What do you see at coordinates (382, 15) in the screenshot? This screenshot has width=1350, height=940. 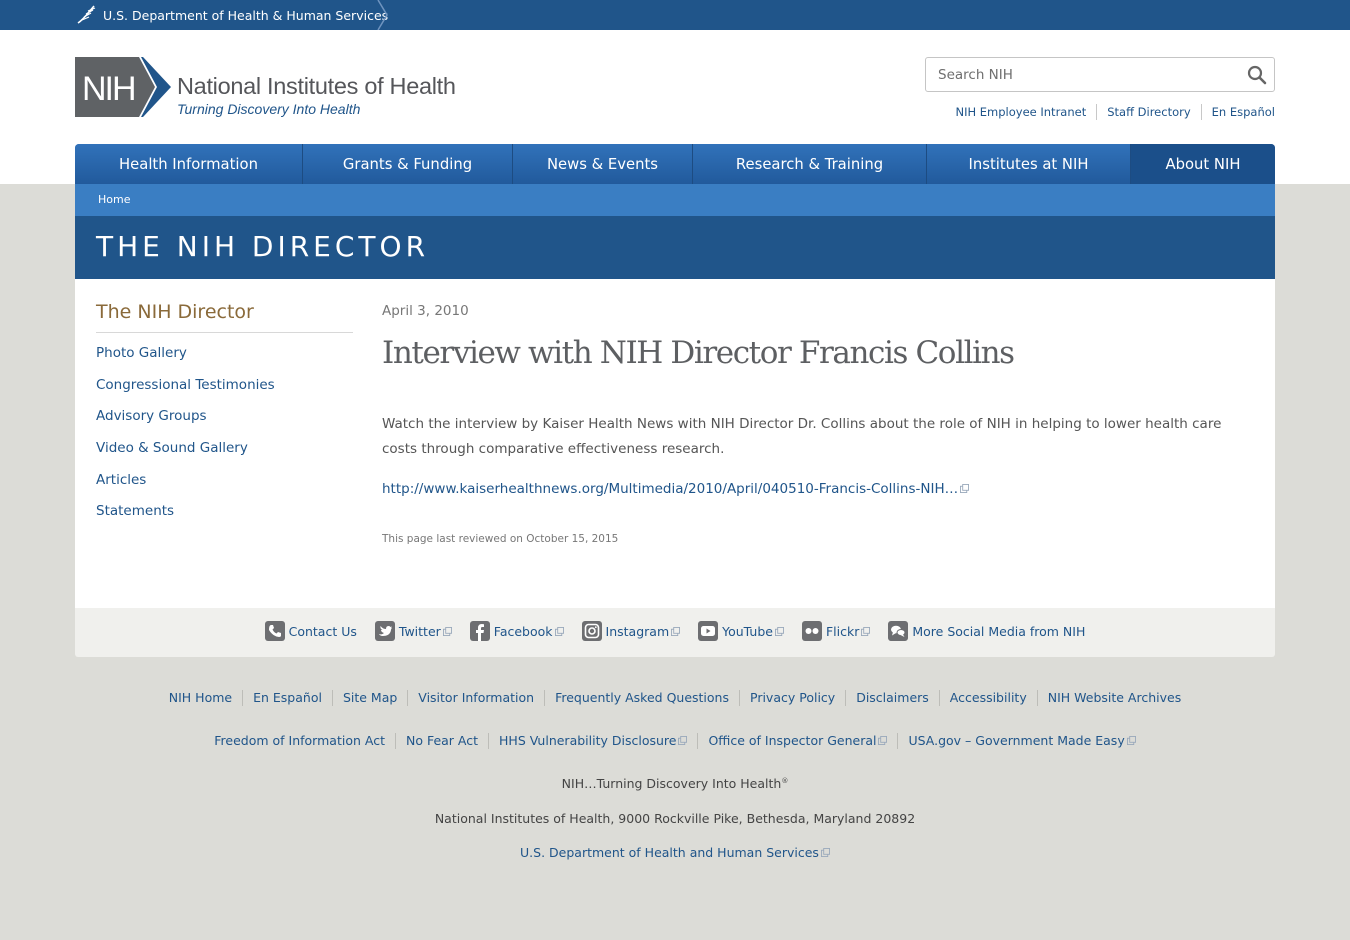 I see `chevron-right-icon` at bounding box center [382, 15].